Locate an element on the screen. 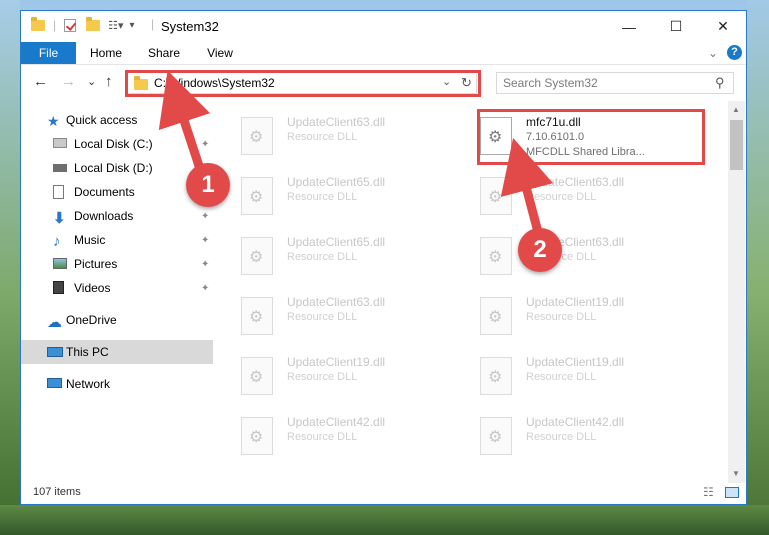  sidebar-item-downloads: ⬇ Downloads ✦ is located at coordinates (117, 216).